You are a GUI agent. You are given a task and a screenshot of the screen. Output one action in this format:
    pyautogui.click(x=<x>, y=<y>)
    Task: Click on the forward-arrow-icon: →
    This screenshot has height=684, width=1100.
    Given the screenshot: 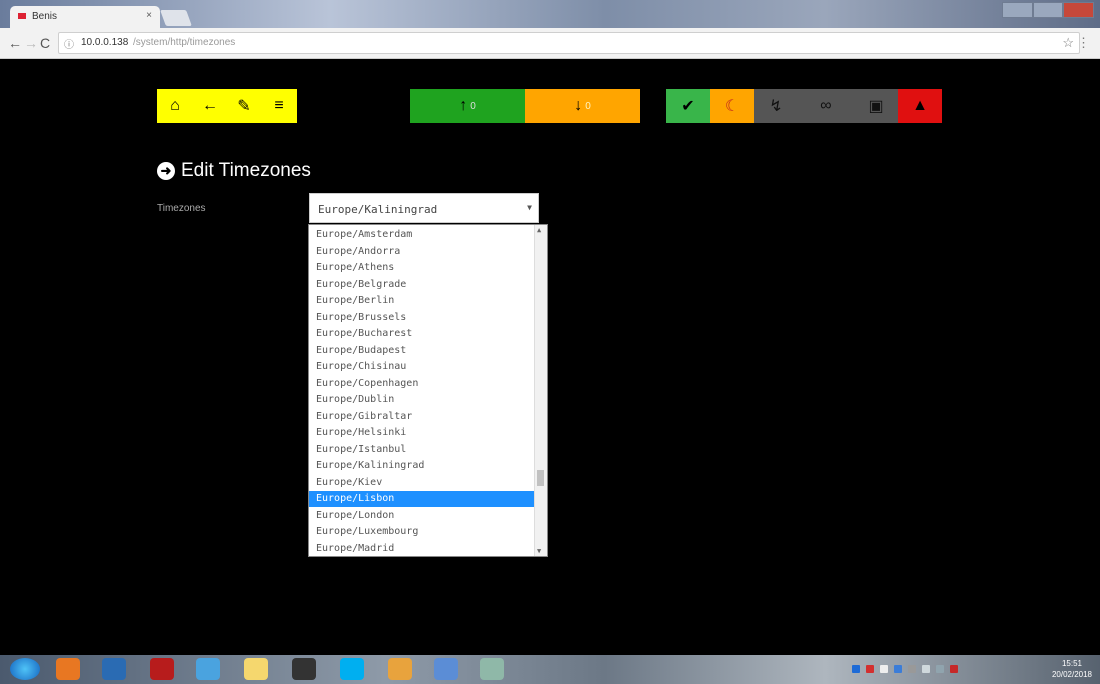 What is the action you would take?
    pyautogui.click(x=31, y=43)
    